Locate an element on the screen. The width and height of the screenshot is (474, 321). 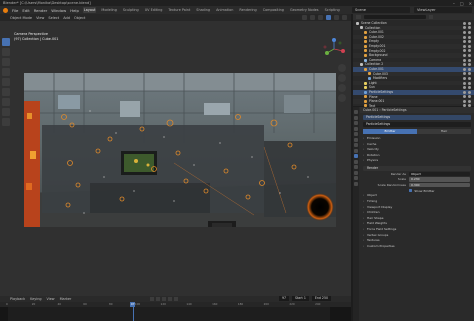
particles-tab-icon is located at coordinates (356, 156).